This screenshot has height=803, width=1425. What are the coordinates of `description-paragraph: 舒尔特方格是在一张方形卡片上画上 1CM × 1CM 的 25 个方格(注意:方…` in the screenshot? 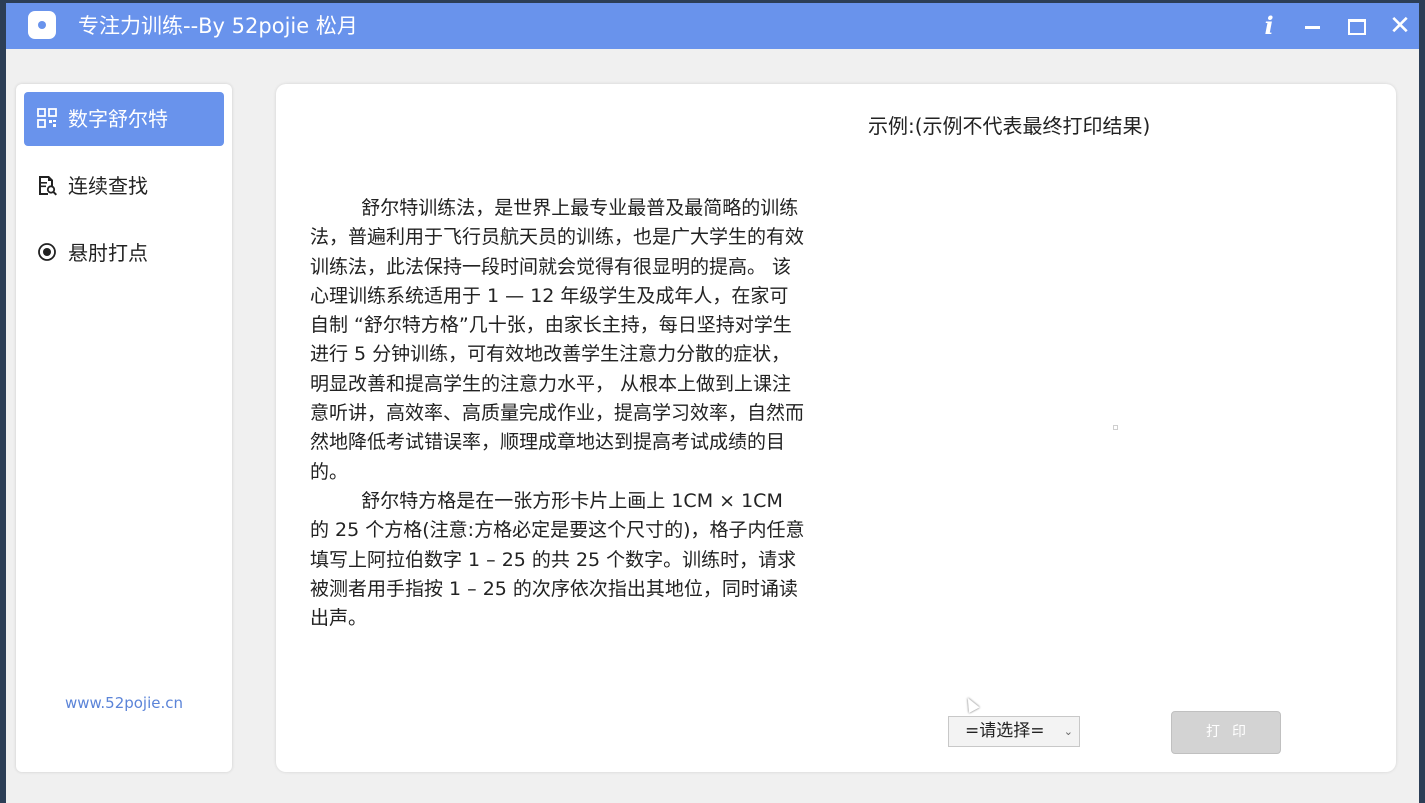 It's located at (557, 559).